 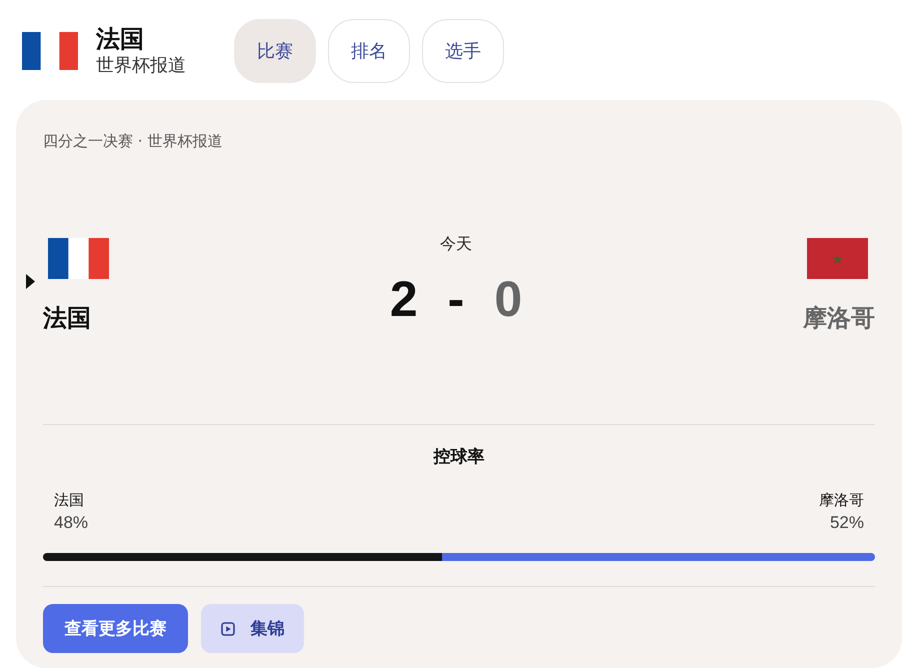 What do you see at coordinates (120, 39) in the screenshot?
I see `page-title: 法国` at bounding box center [120, 39].